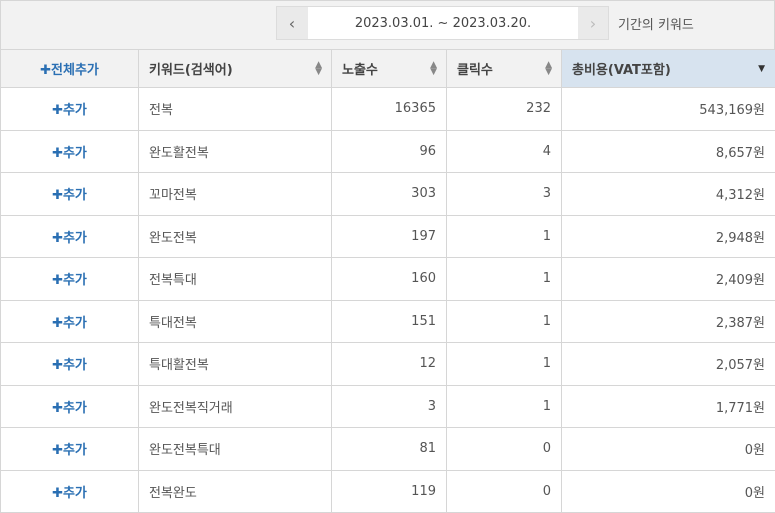 This screenshot has width=775, height=513. I want to click on date-range-text: 2023.03.01. ~ 2023.03.20., so click(443, 23).